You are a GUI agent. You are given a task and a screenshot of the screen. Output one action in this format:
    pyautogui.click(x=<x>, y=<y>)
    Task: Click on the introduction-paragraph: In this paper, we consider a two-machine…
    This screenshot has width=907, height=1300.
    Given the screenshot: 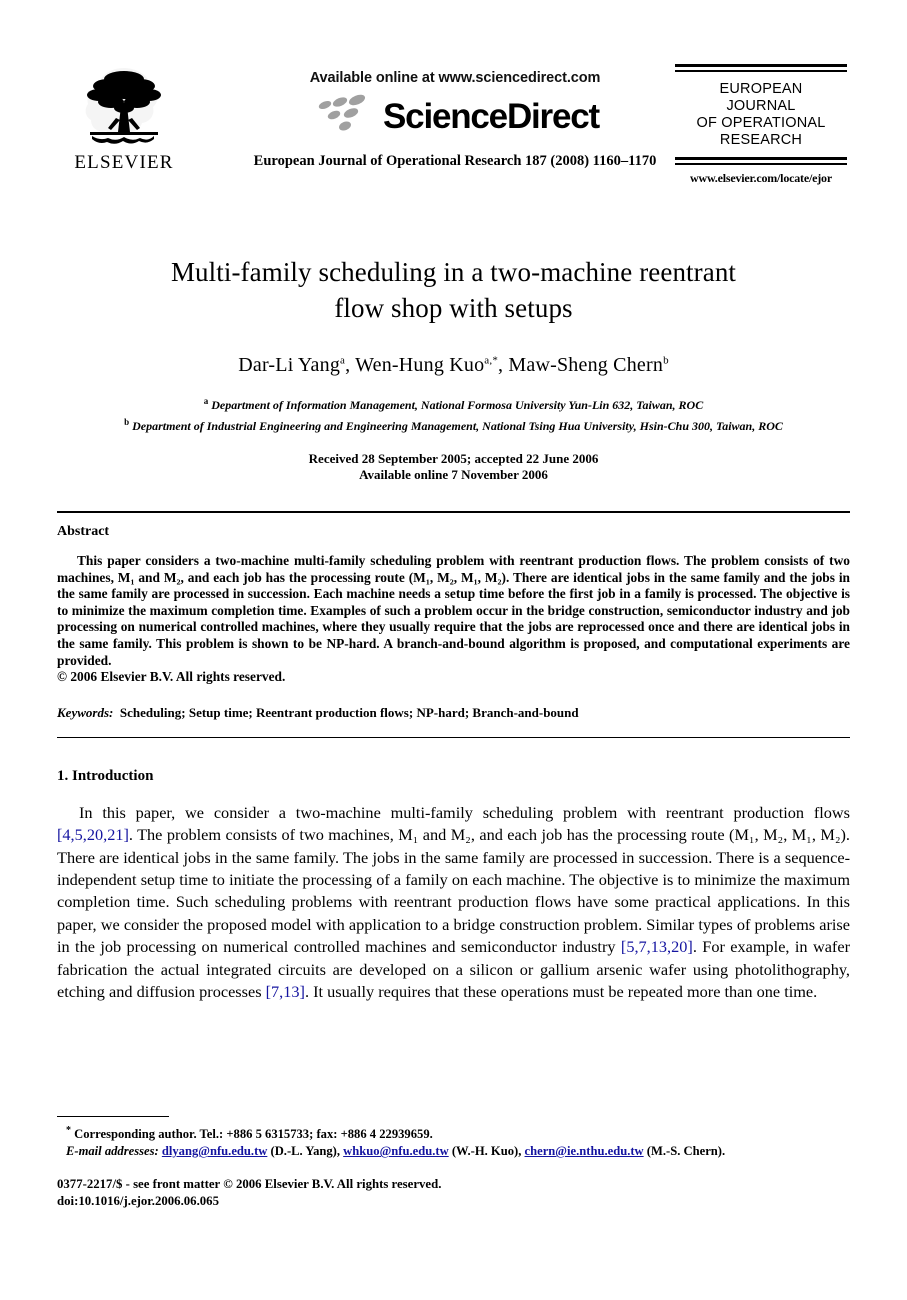 What is the action you would take?
    pyautogui.click(x=453, y=903)
    